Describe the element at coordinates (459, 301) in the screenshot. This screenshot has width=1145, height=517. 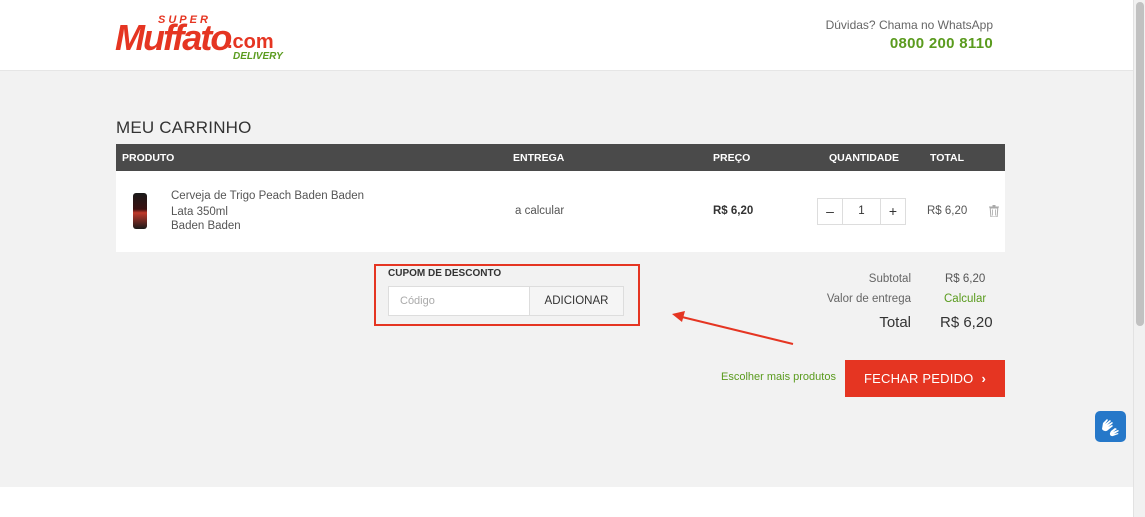
I see `coupon-code-input` at that location.